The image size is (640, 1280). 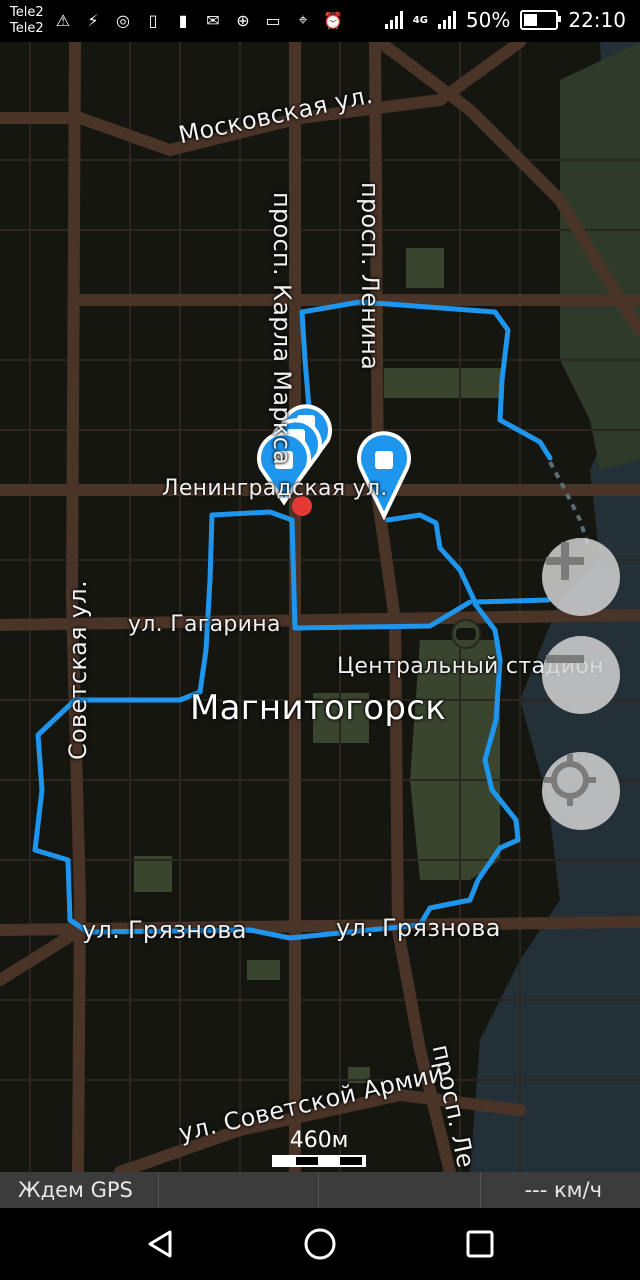 What do you see at coordinates (446, 20) in the screenshot?
I see `cell-signal-icon` at bounding box center [446, 20].